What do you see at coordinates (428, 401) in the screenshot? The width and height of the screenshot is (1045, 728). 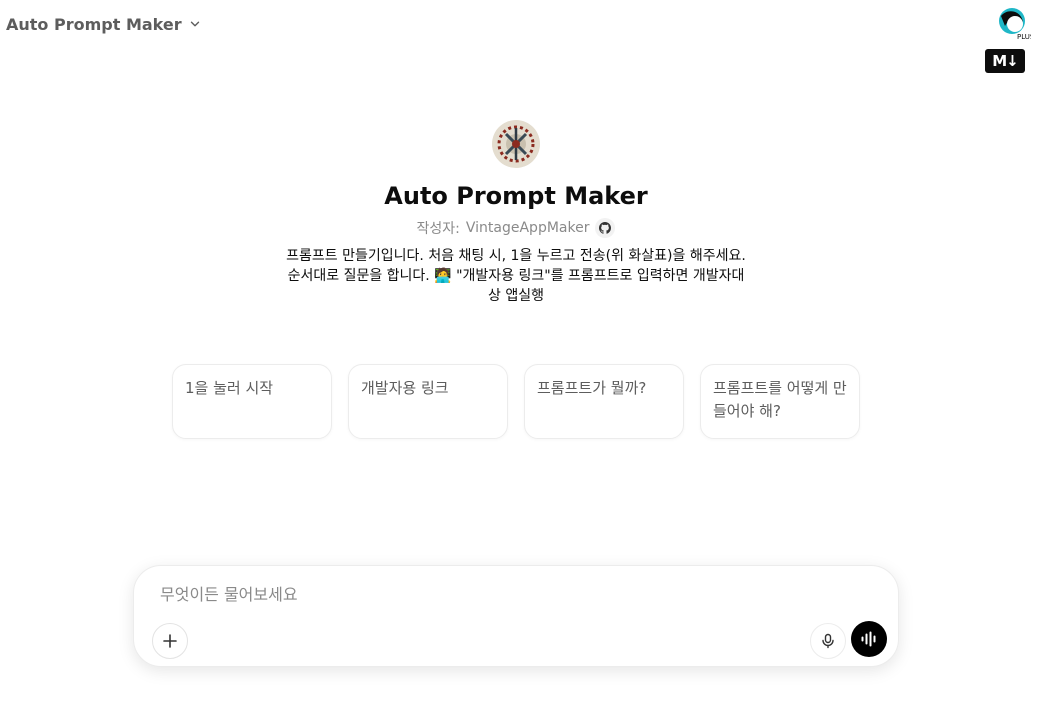 I see `starter-card: 개발자용 링크` at bounding box center [428, 401].